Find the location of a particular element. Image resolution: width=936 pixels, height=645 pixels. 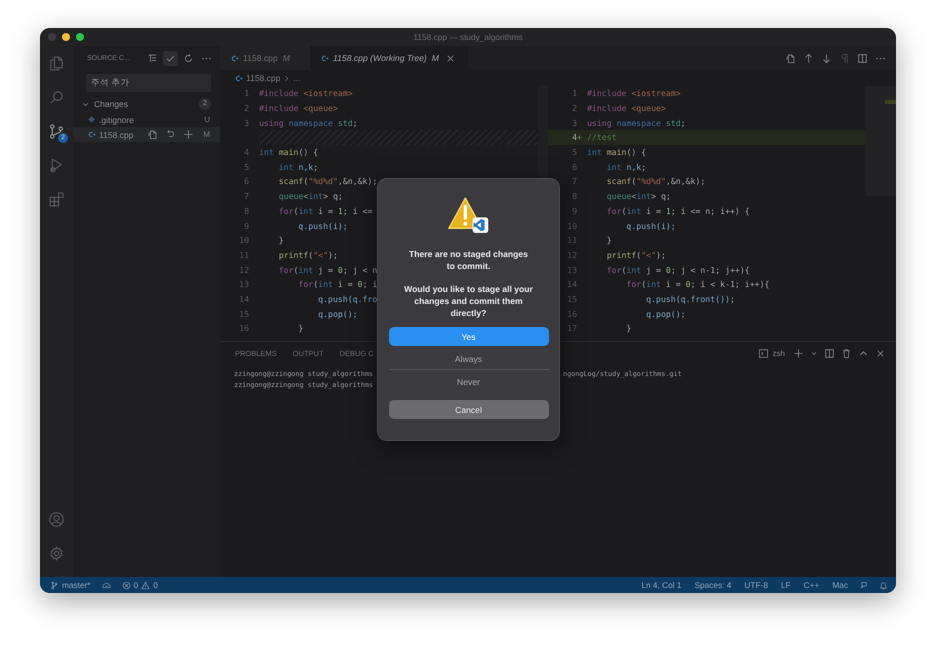

settings-icon is located at coordinates (56, 553).